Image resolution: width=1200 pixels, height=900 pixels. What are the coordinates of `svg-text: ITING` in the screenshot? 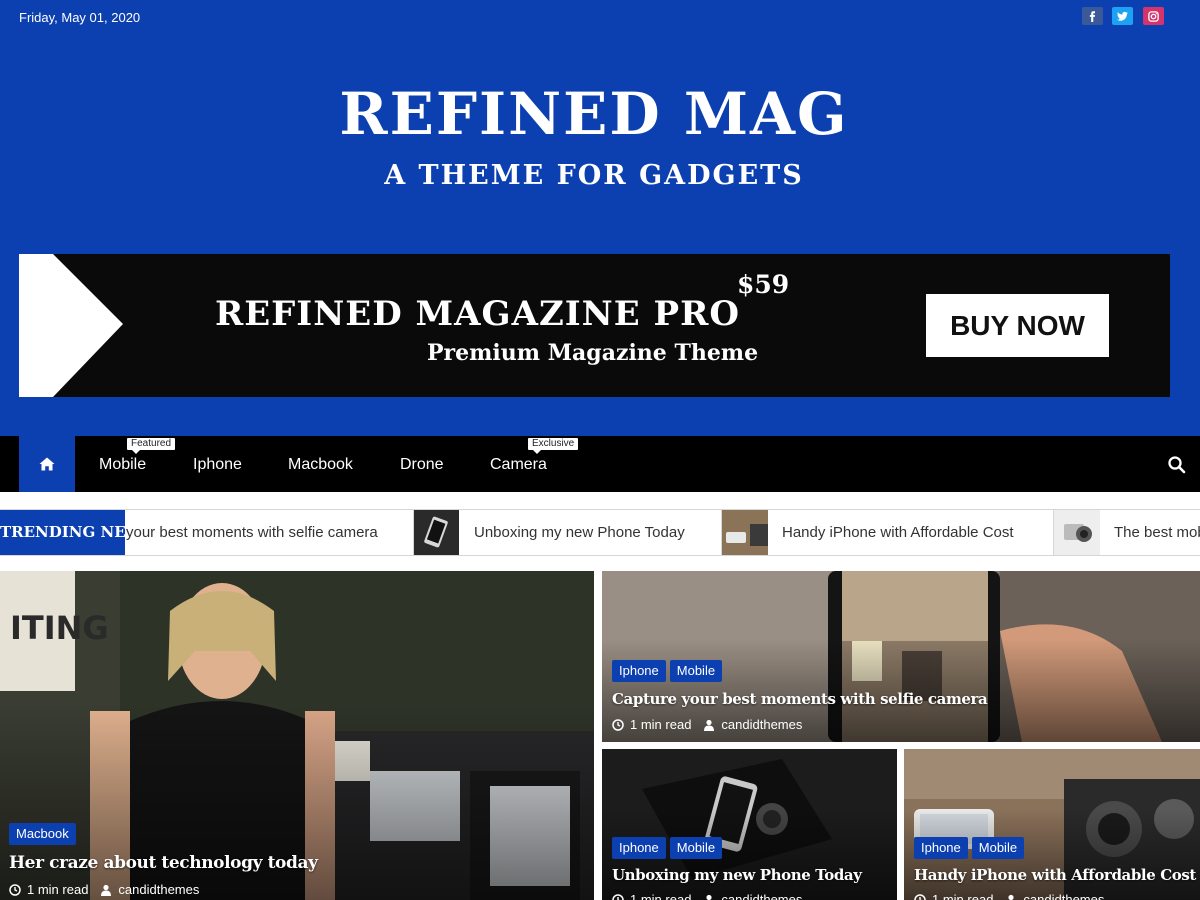 It's located at (59, 628).